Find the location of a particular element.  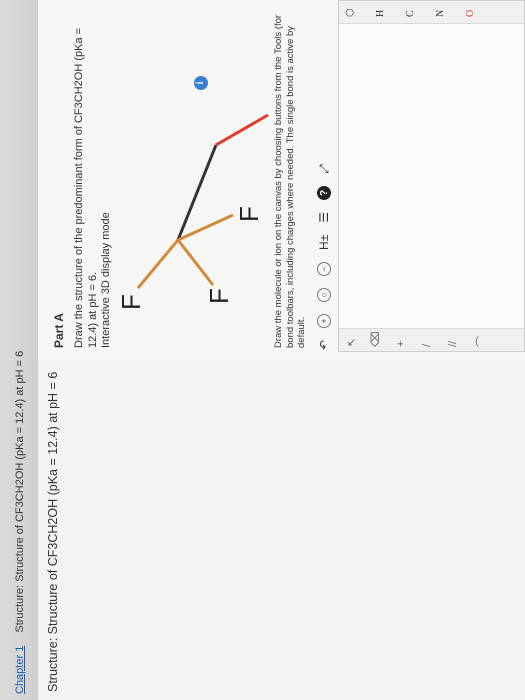

charge-tool-icon: + is located at coordinates (401, 344).